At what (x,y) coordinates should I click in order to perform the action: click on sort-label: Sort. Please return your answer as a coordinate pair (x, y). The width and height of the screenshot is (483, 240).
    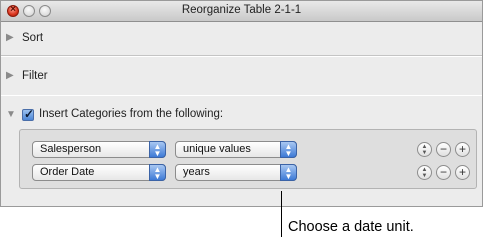
    Looking at the image, I should click on (32, 38).